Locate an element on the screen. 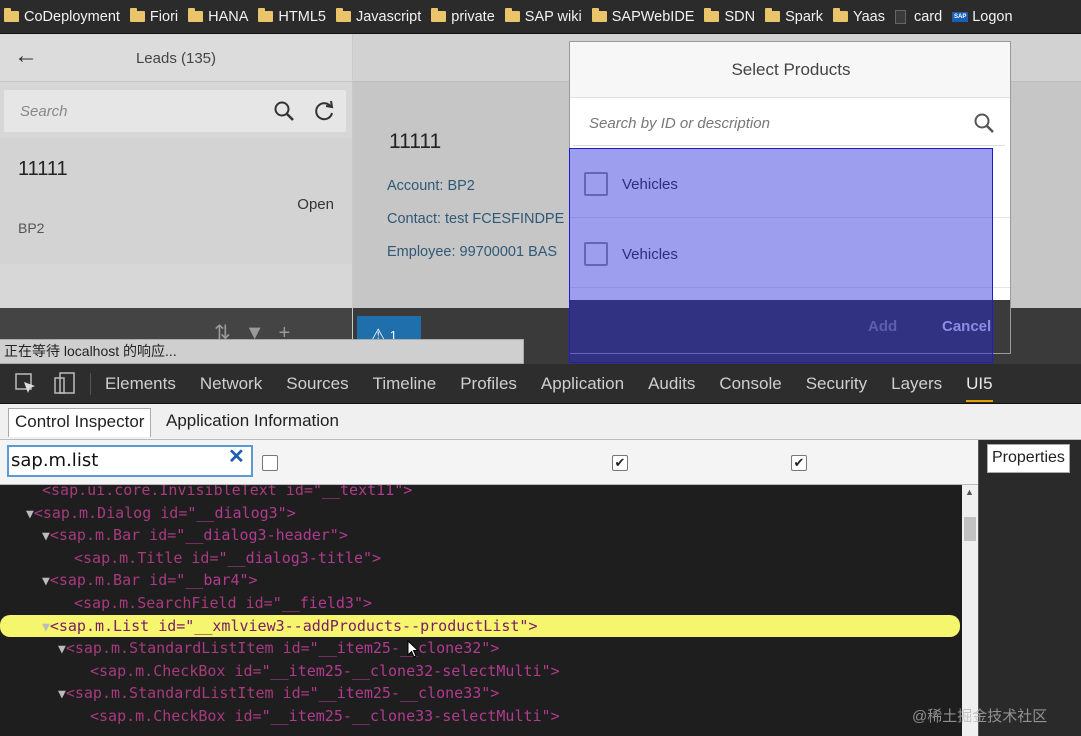 This screenshot has height=736, width=1081. bookmark-item: Fiori is located at coordinates (153, 16).